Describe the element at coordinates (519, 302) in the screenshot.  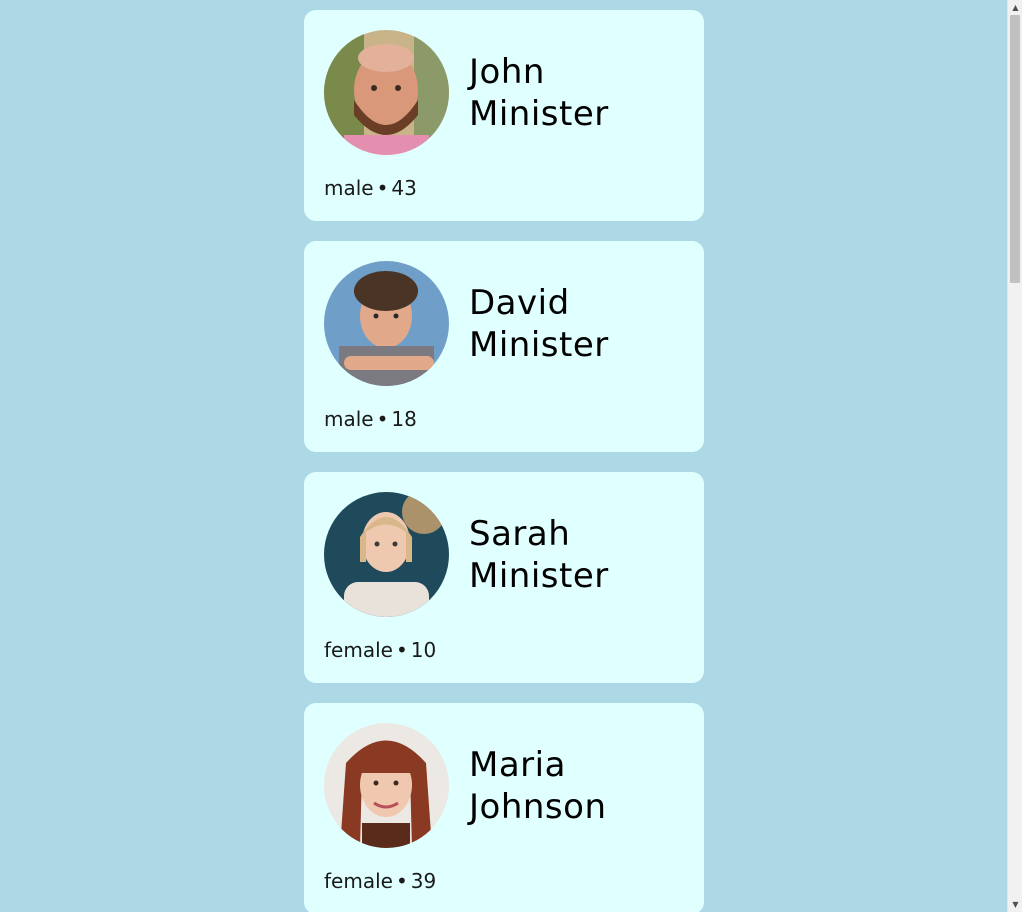
I see `first-name: David` at that location.